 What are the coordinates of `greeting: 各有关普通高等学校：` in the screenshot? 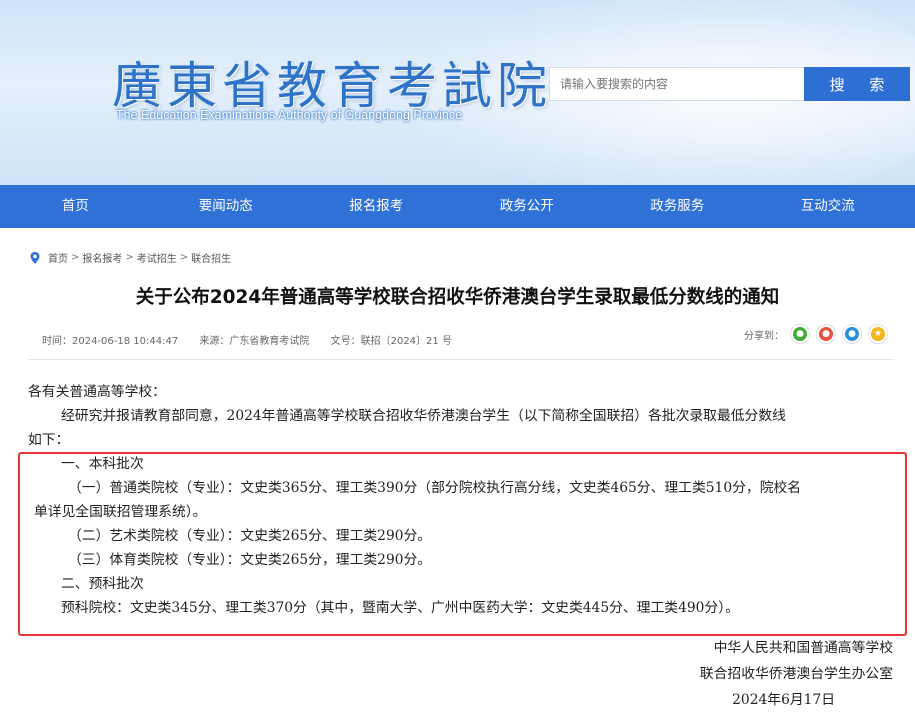 It's located at (97, 392).